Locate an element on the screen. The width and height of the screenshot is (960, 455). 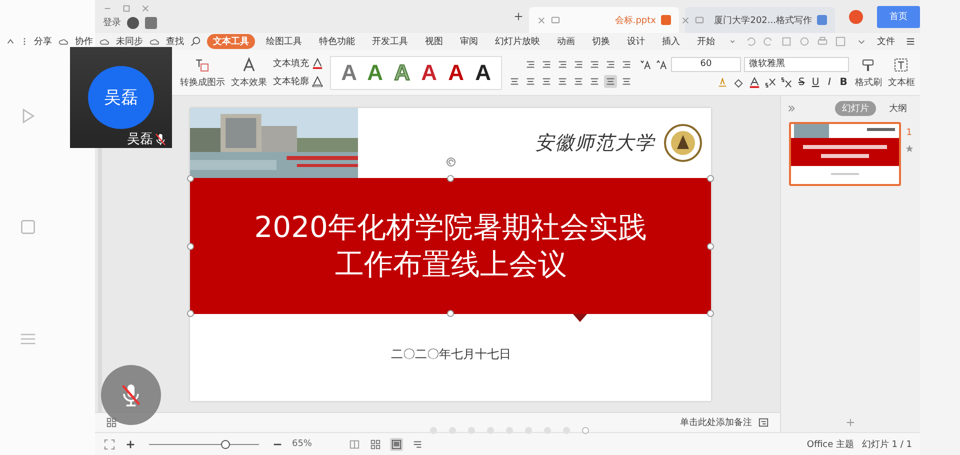
menu-icon is located at coordinates (910, 41).